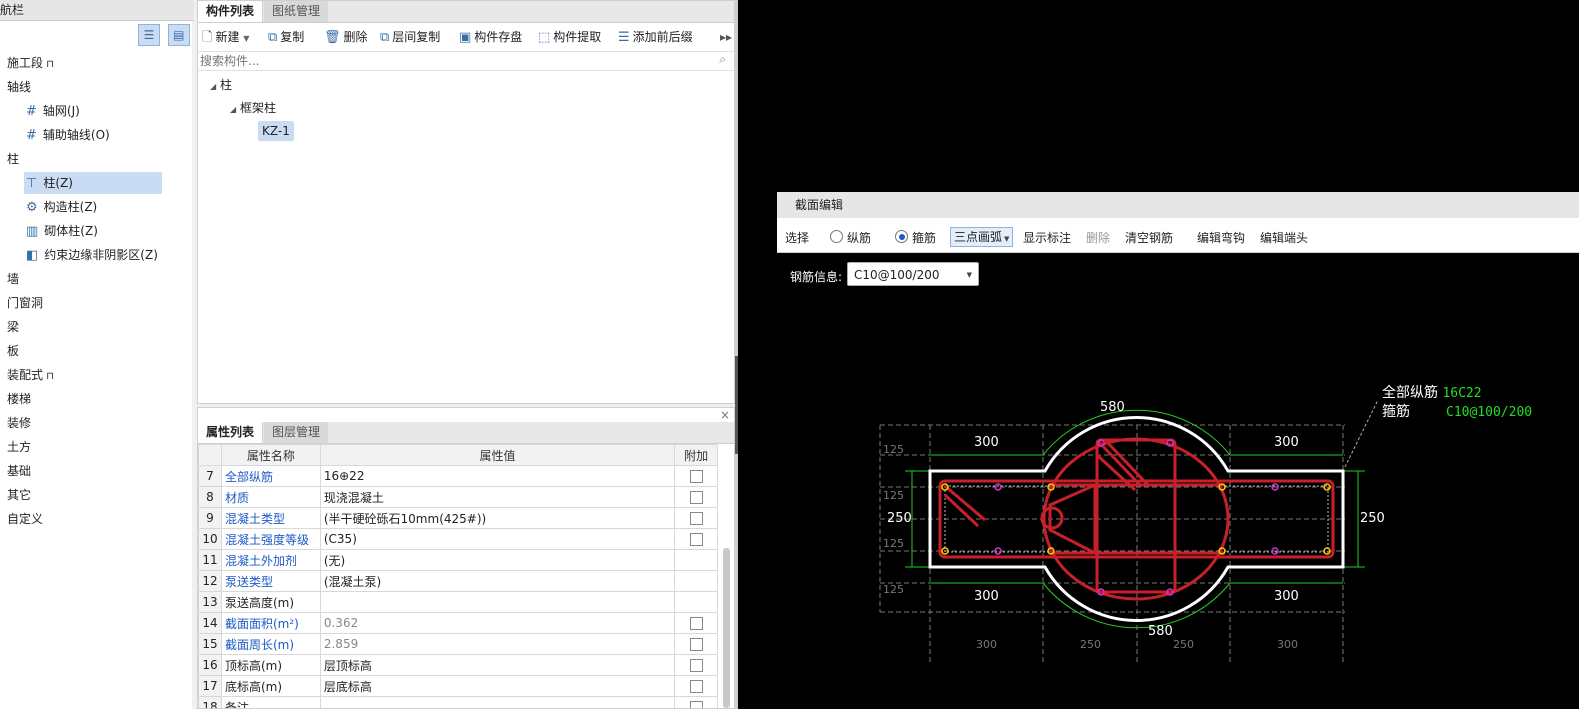 The width and height of the screenshot is (1579, 709). What do you see at coordinates (67, 135) in the screenshot?
I see `nav-item: # 辅助轴线(O)` at bounding box center [67, 135].